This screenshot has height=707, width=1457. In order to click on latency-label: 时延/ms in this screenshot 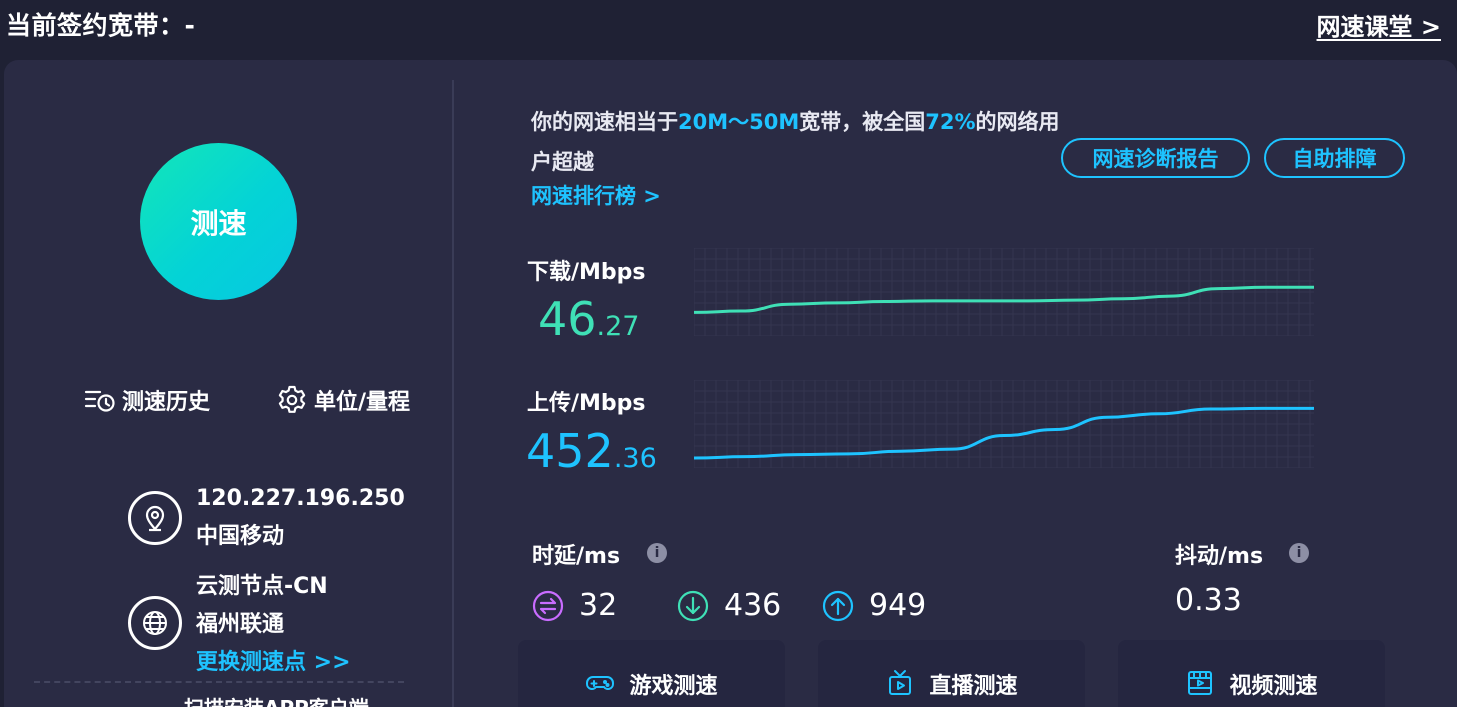, I will do `click(576, 556)`.